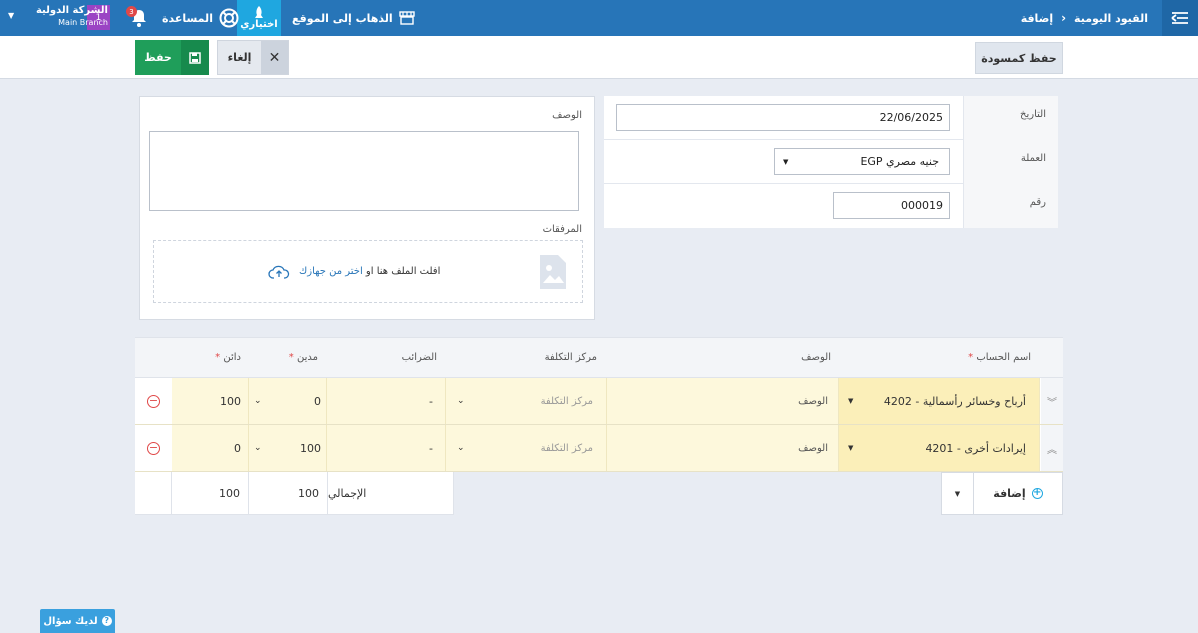 The image size is (1198, 633). What do you see at coordinates (229, 493) in the screenshot?
I see `total-credit-value: 100` at bounding box center [229, 493].